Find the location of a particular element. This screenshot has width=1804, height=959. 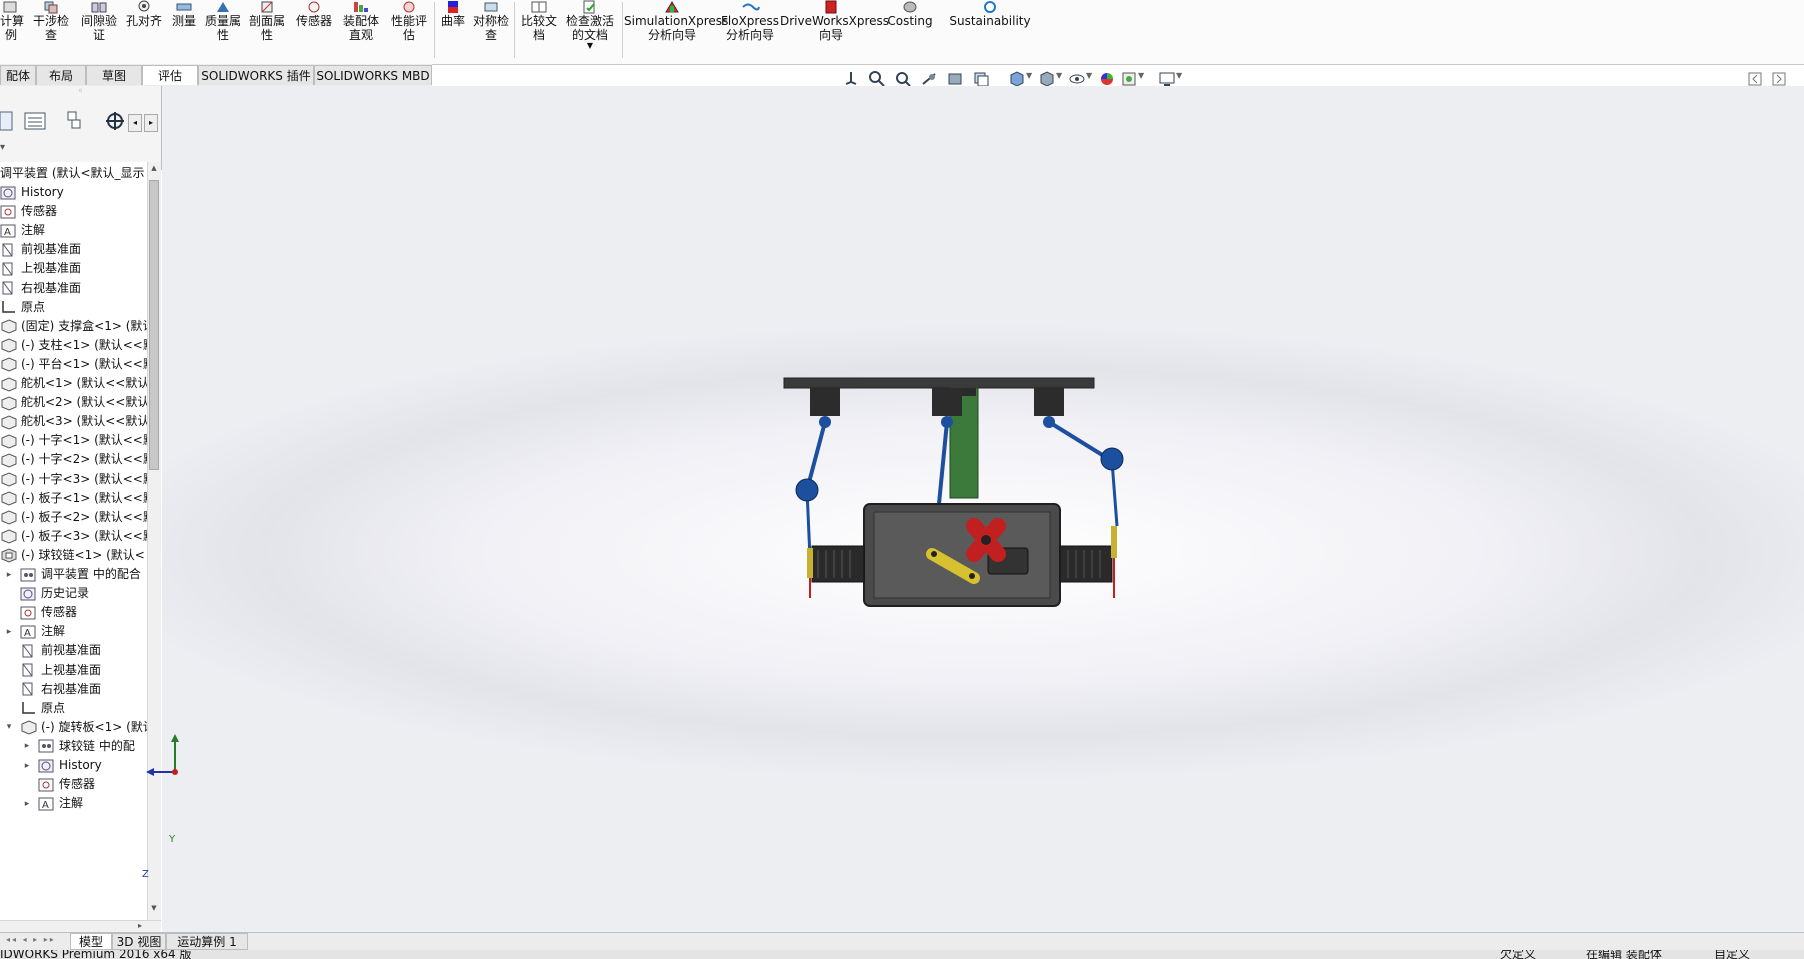

performance-icon is located at coordinates (409, 7).